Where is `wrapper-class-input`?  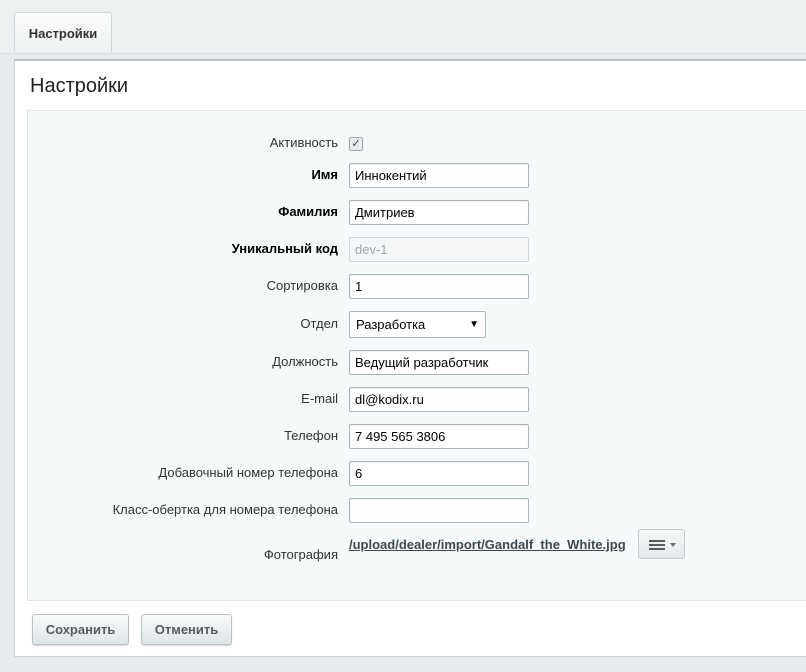
wrapper-class-input is located at coordinates (439, 510).